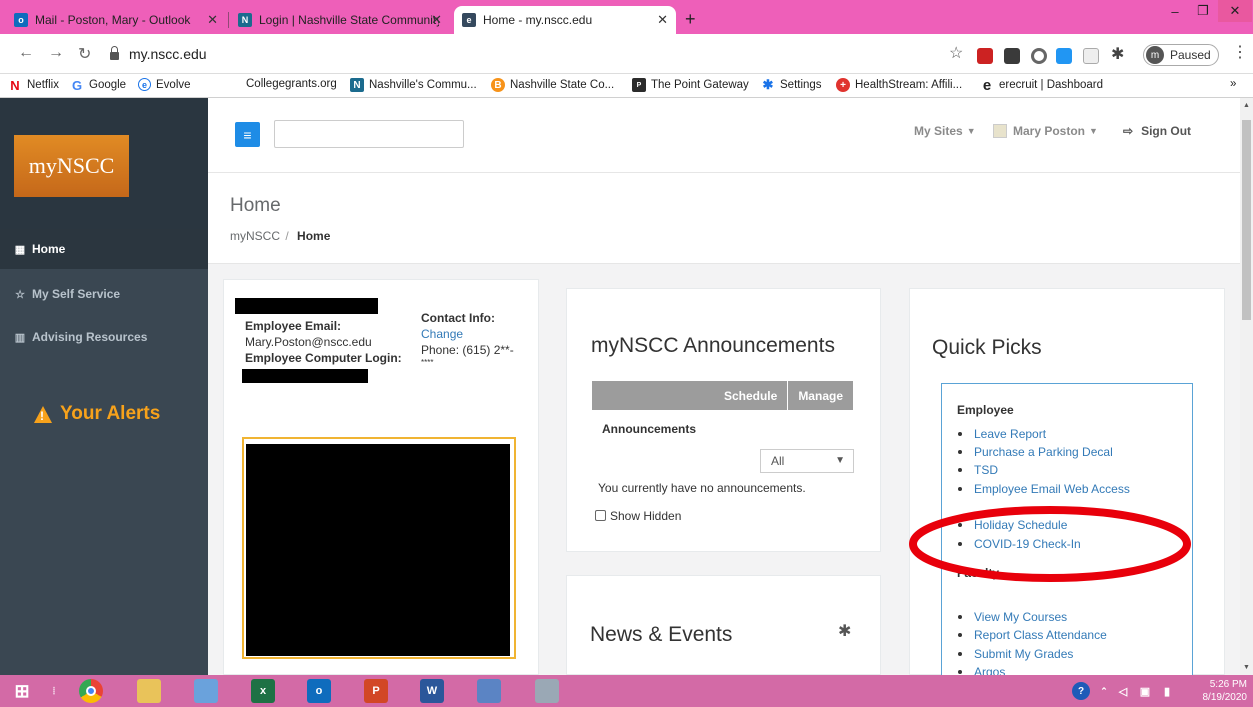 Image resolution: width=1253 pixels, height=707 pixels. What do you see at coordinates (807, 461) in the screenshot?
I see `announcement-filter-select: All ▼` at bounding box center [807, 461].